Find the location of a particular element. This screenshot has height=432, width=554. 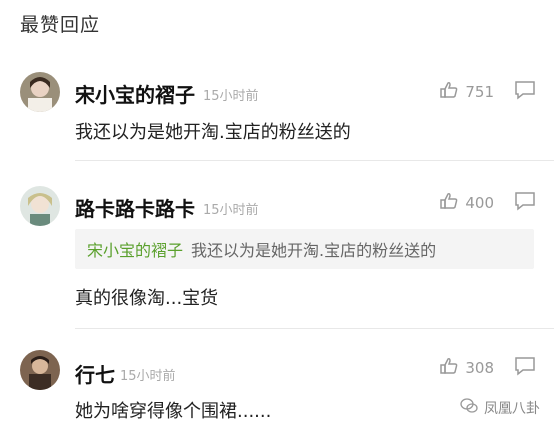

like-button: 308 is located at coordinates (466, 368).